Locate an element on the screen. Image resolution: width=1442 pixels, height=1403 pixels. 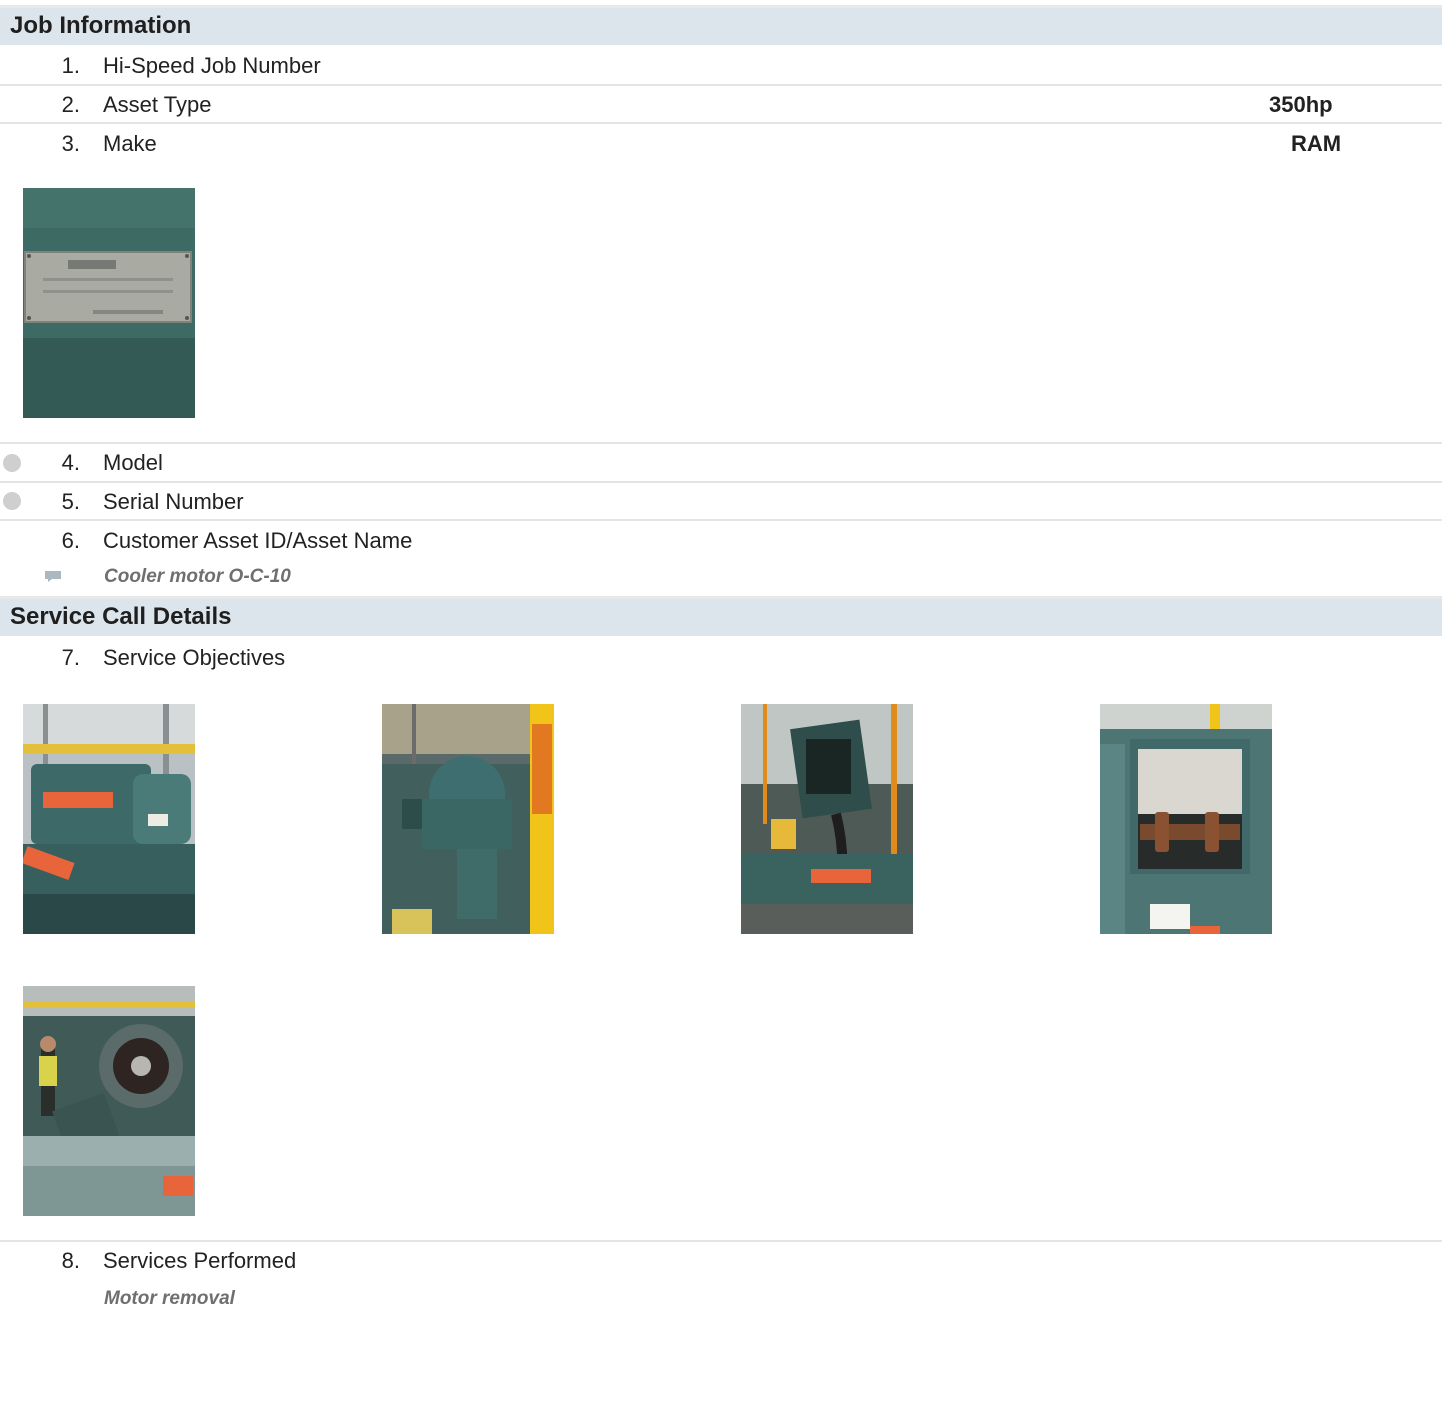
question-row-serial-number: 5. Serial Number is located at coordinates (721, 501).